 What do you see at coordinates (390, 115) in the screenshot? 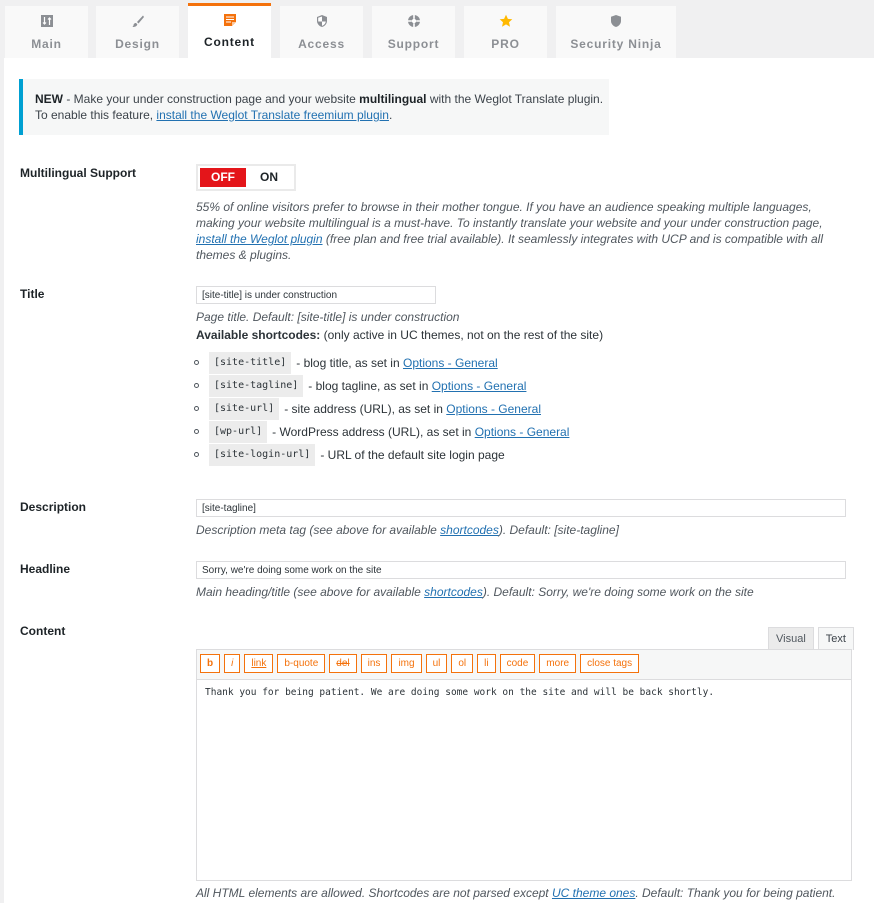
I see `notice-text: .` at bounding box center [390, 115].